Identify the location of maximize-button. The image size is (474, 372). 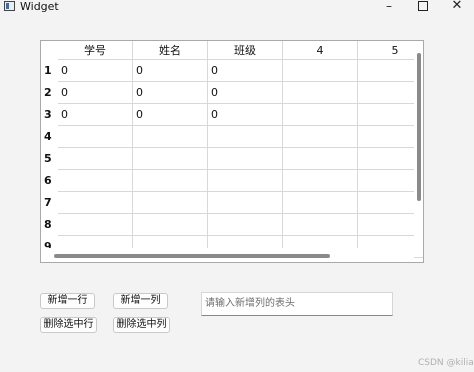
(423, 7).